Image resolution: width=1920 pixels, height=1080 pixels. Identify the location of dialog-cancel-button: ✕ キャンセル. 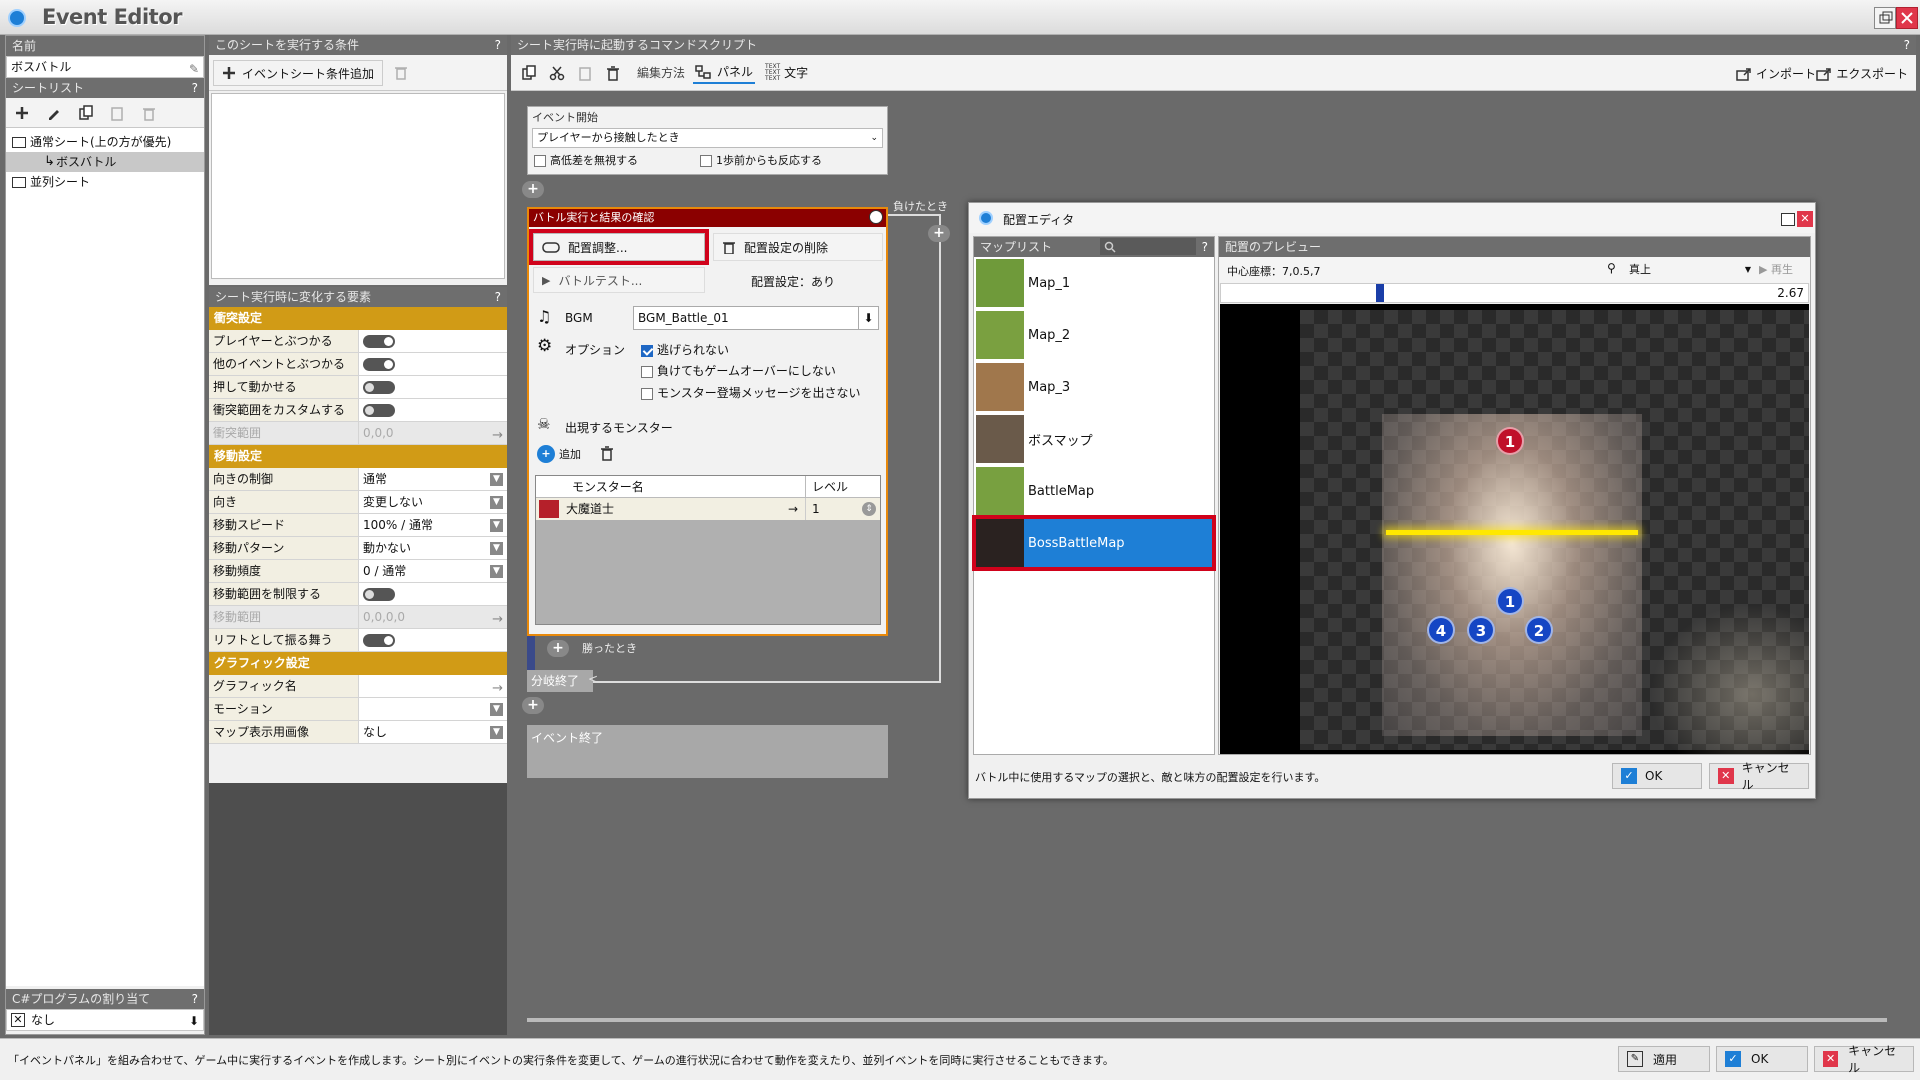
(1759, 776).